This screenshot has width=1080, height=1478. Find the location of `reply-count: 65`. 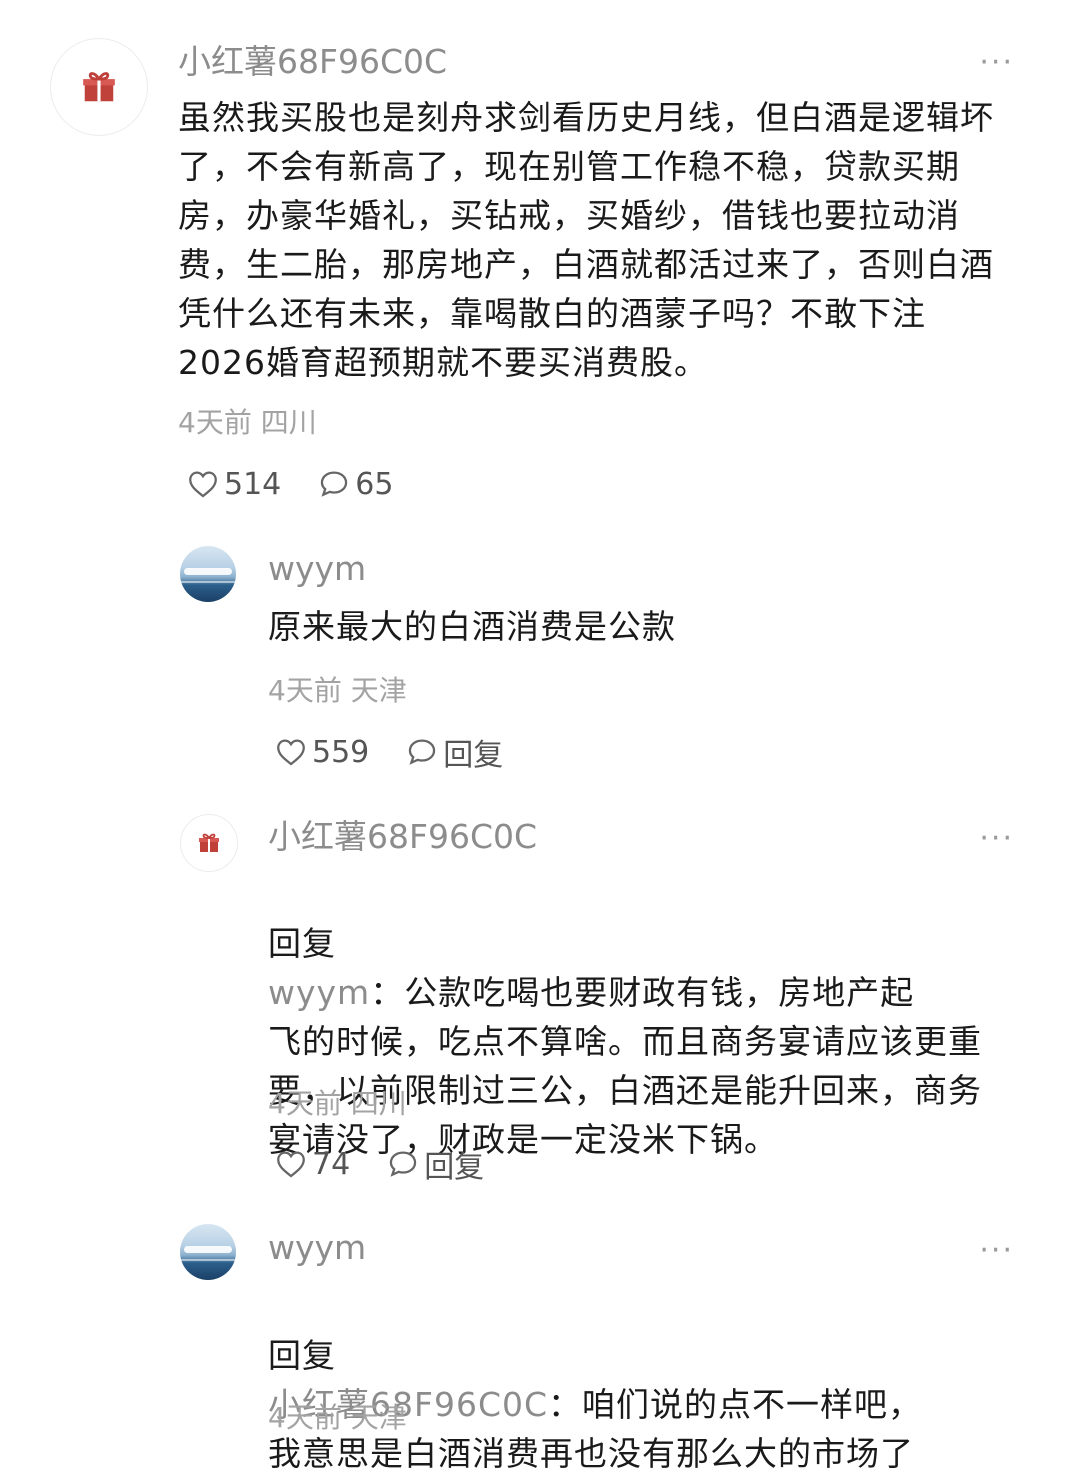

reply-count: 65 is located at coordinates (374, 484).